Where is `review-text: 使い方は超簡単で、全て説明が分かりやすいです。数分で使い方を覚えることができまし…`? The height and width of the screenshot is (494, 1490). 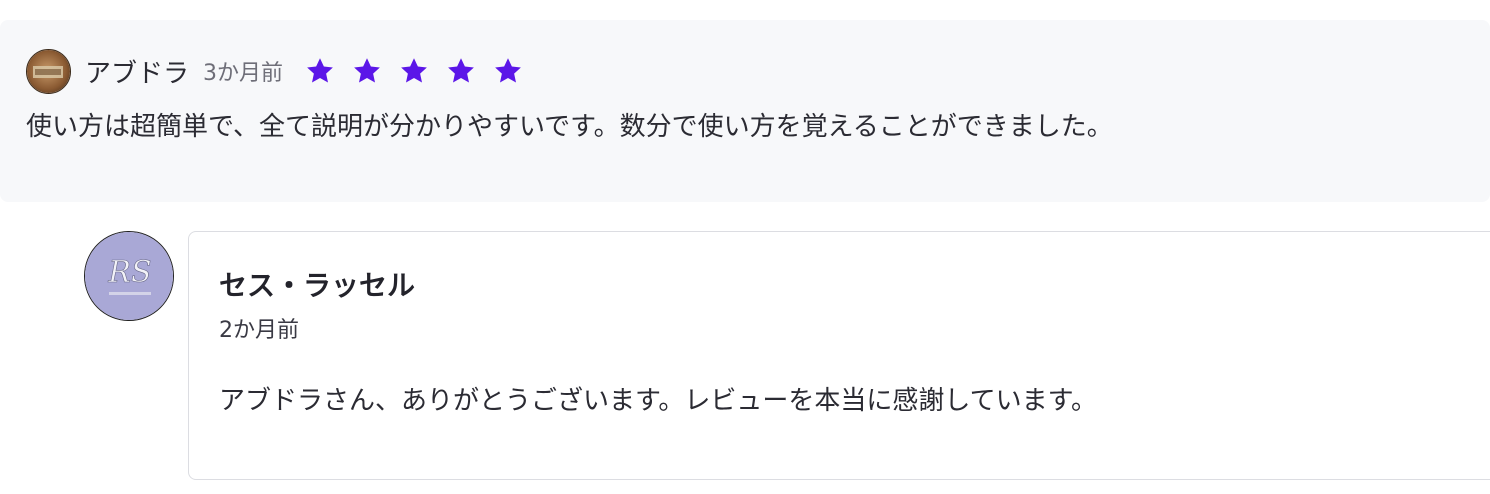
review-text: 使い方は超簡単で、全て説明が分かりやすいです。数分で使い方を覚えることができまし… is located at coordinates (569, 127).